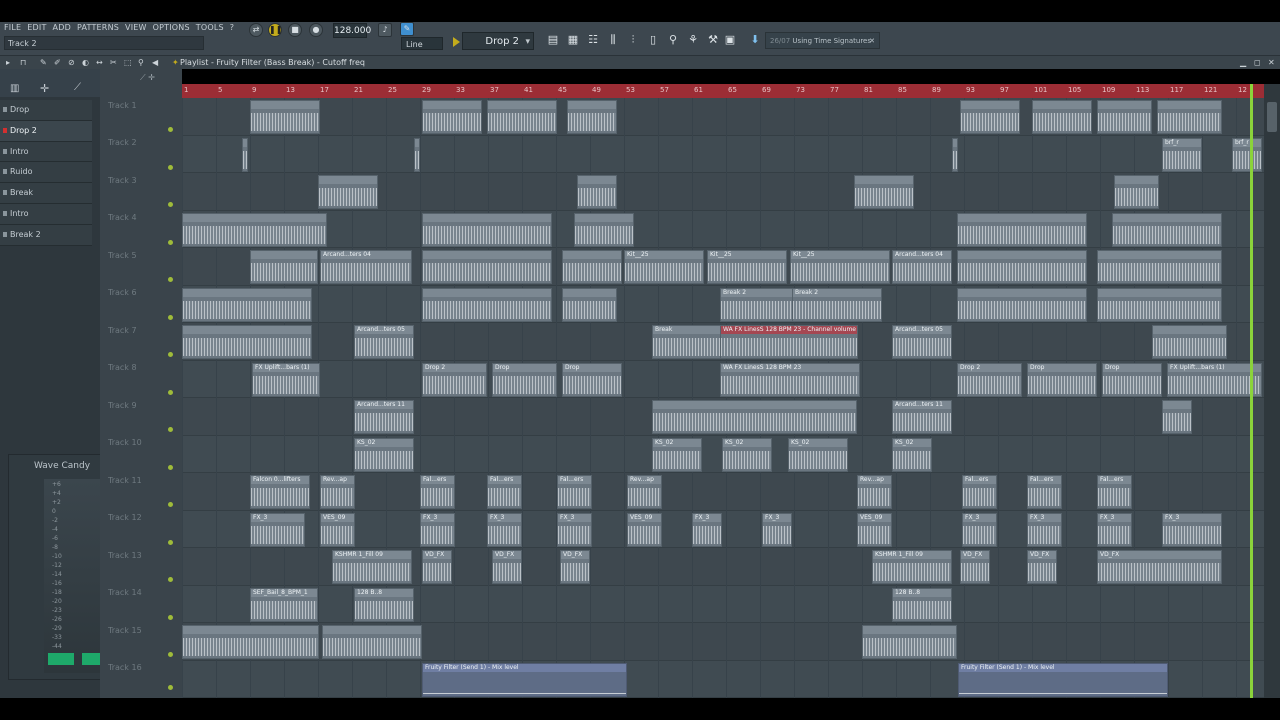  I want to click on playlist-clip: Drop 2, so click(989, 379).